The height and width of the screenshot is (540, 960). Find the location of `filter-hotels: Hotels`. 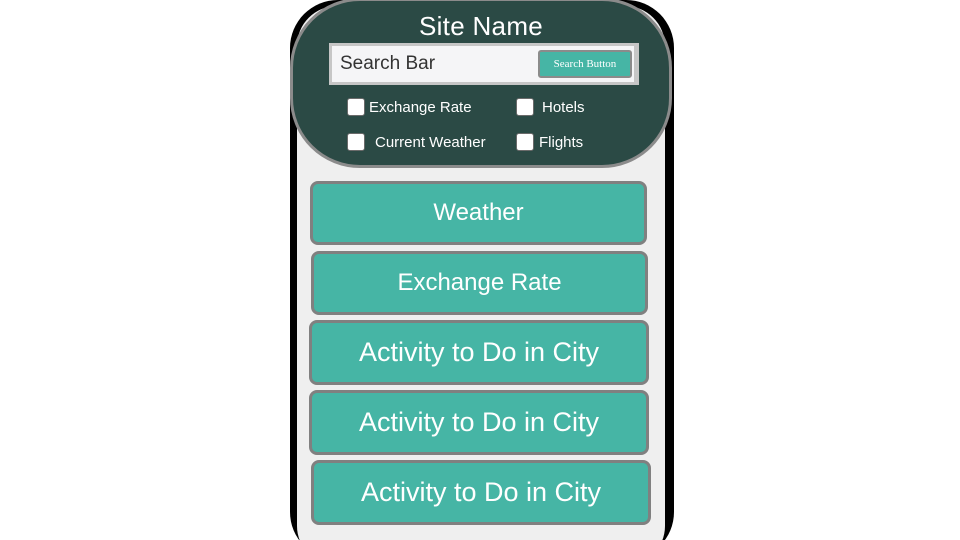

filter-hotels: Hotels is located at coordinates (550, 107).